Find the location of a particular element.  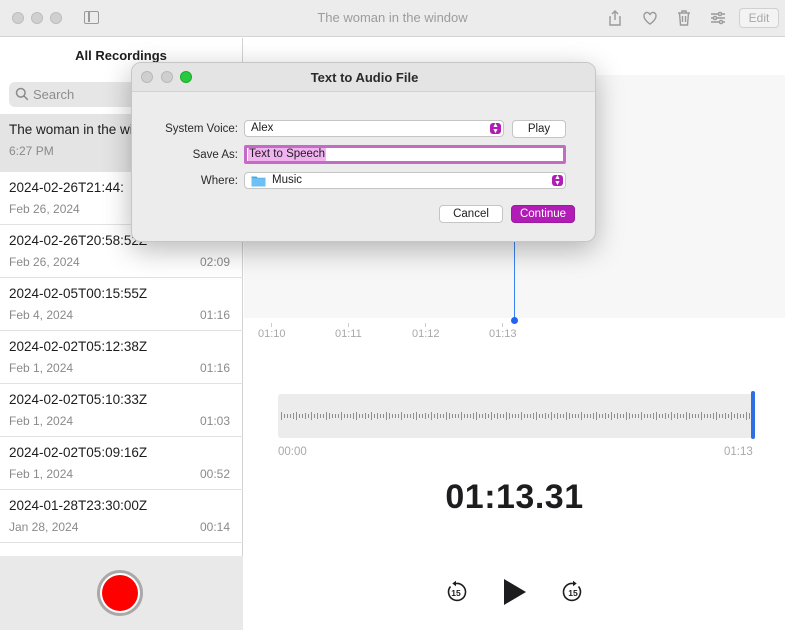

overview-playhead is located at coordinates (753, 415).